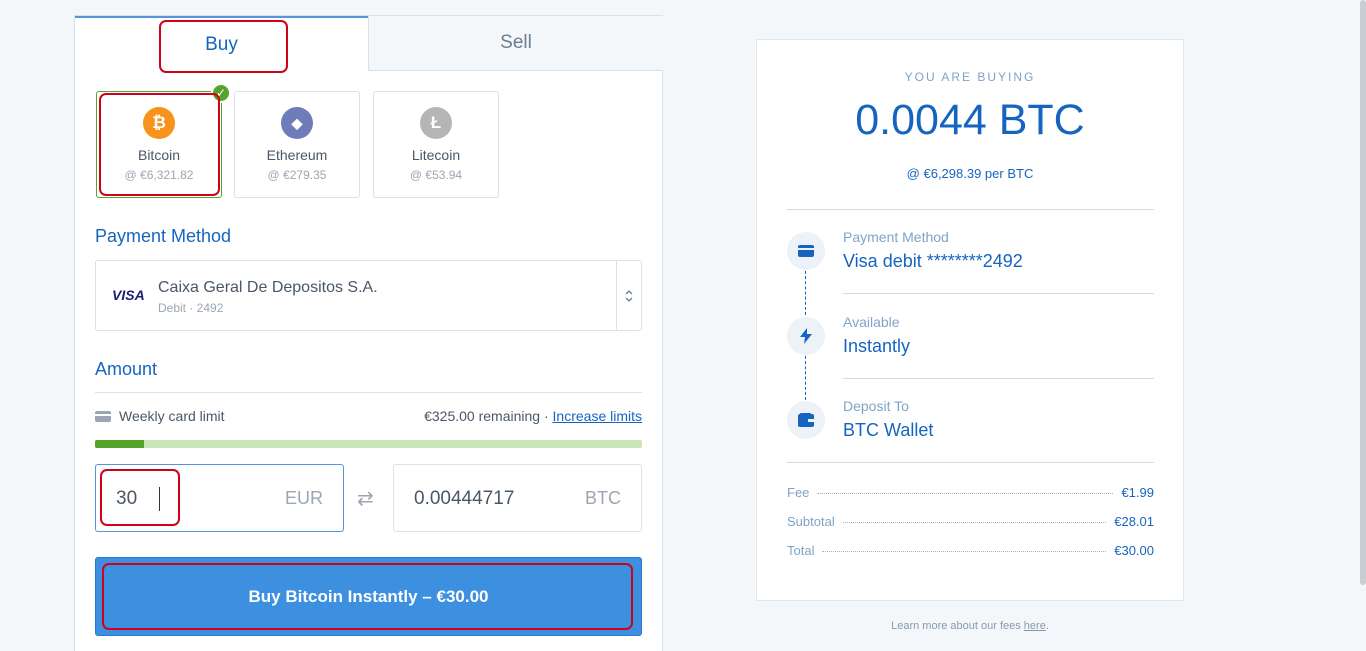 Image resolution: width=1366 pixels, height=651 pixels. I want to click on bitcoin-icon: ₿, so click(159, 123).